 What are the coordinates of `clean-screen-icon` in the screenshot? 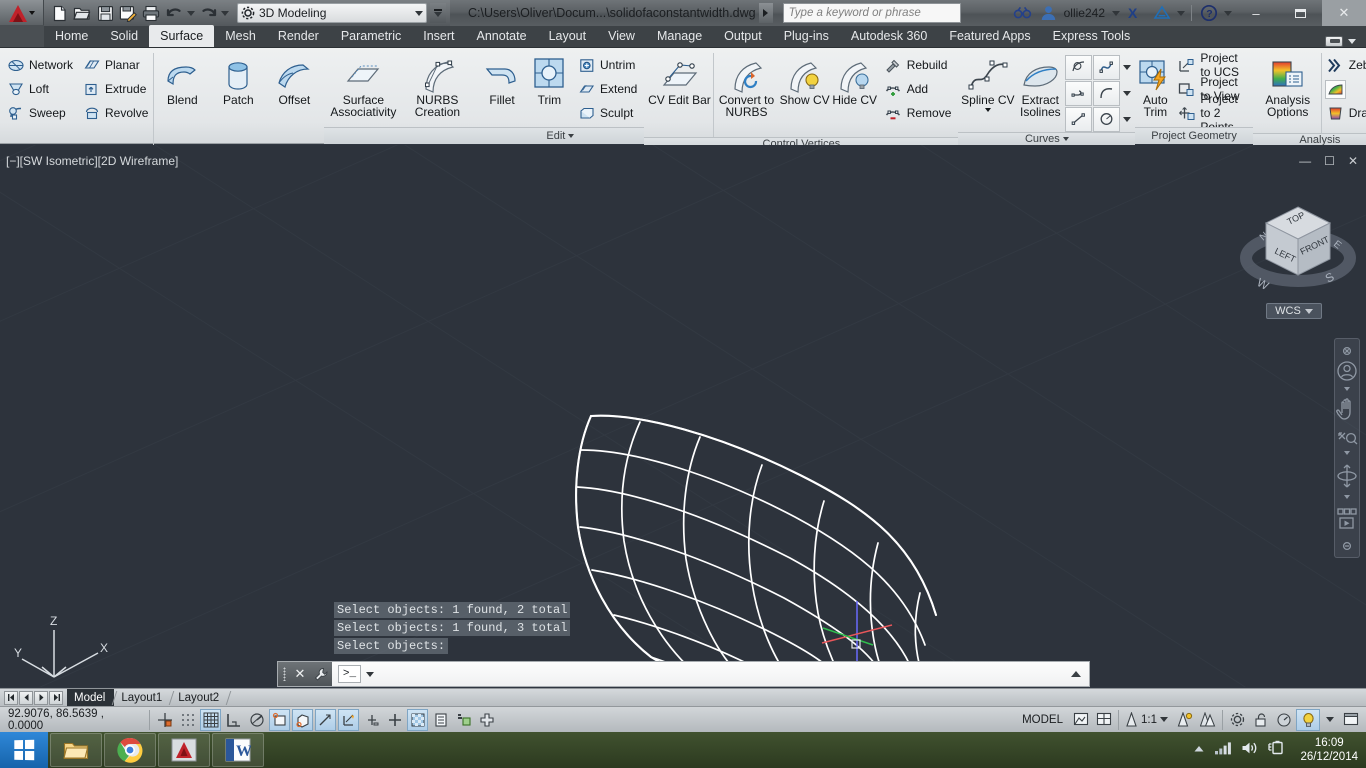 It's located at (1350, 720).